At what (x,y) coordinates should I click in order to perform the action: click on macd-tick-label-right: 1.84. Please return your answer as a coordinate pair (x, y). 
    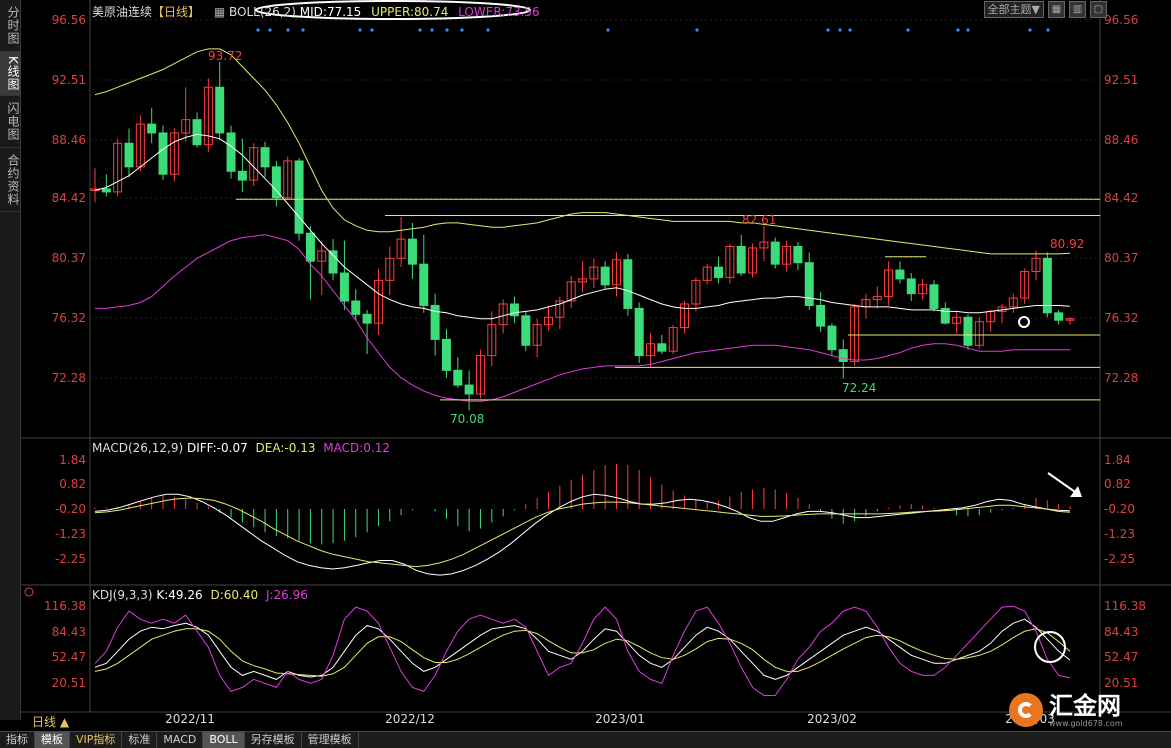
    Looking at the image, I should click on (1117, 460).